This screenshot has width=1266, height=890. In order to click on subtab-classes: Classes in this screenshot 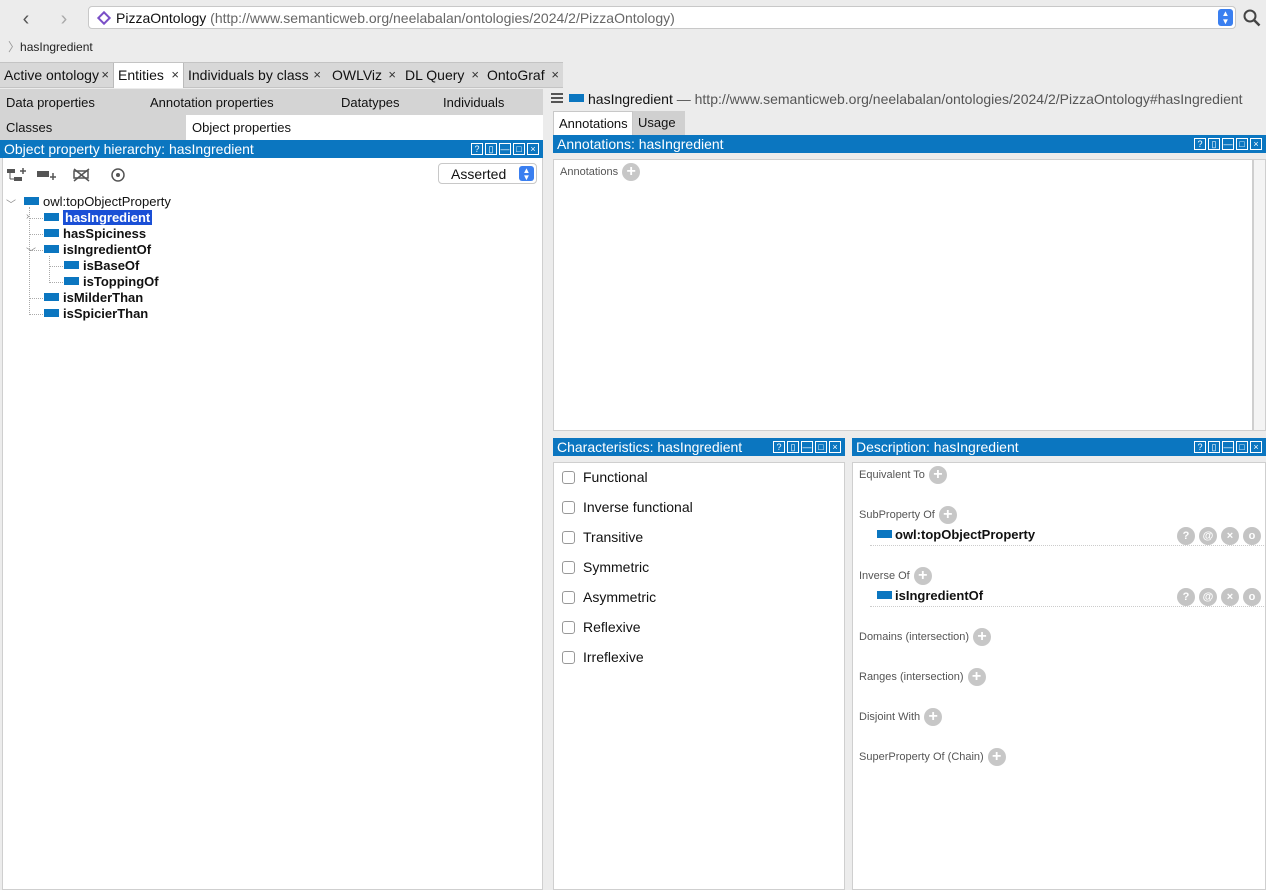, I will do `click(93, 127)`.